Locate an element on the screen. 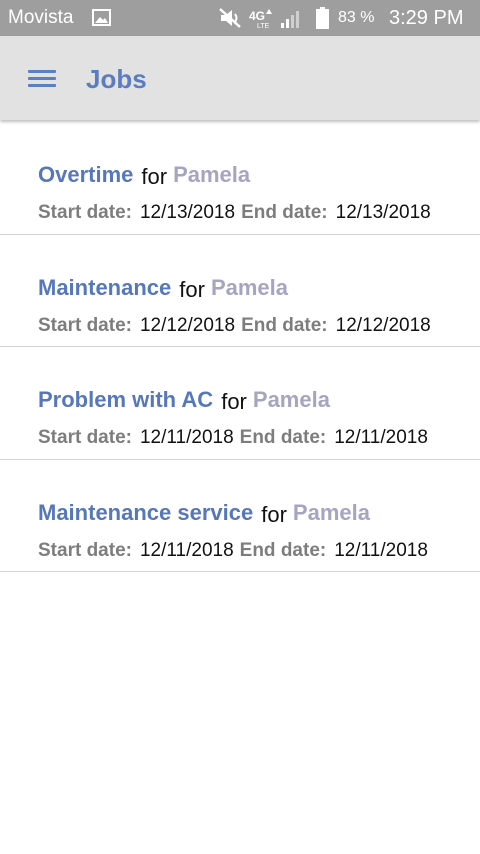 This screenshot has width=480, height=854. carrier-name: Movista is located at coordinates (41, 17).